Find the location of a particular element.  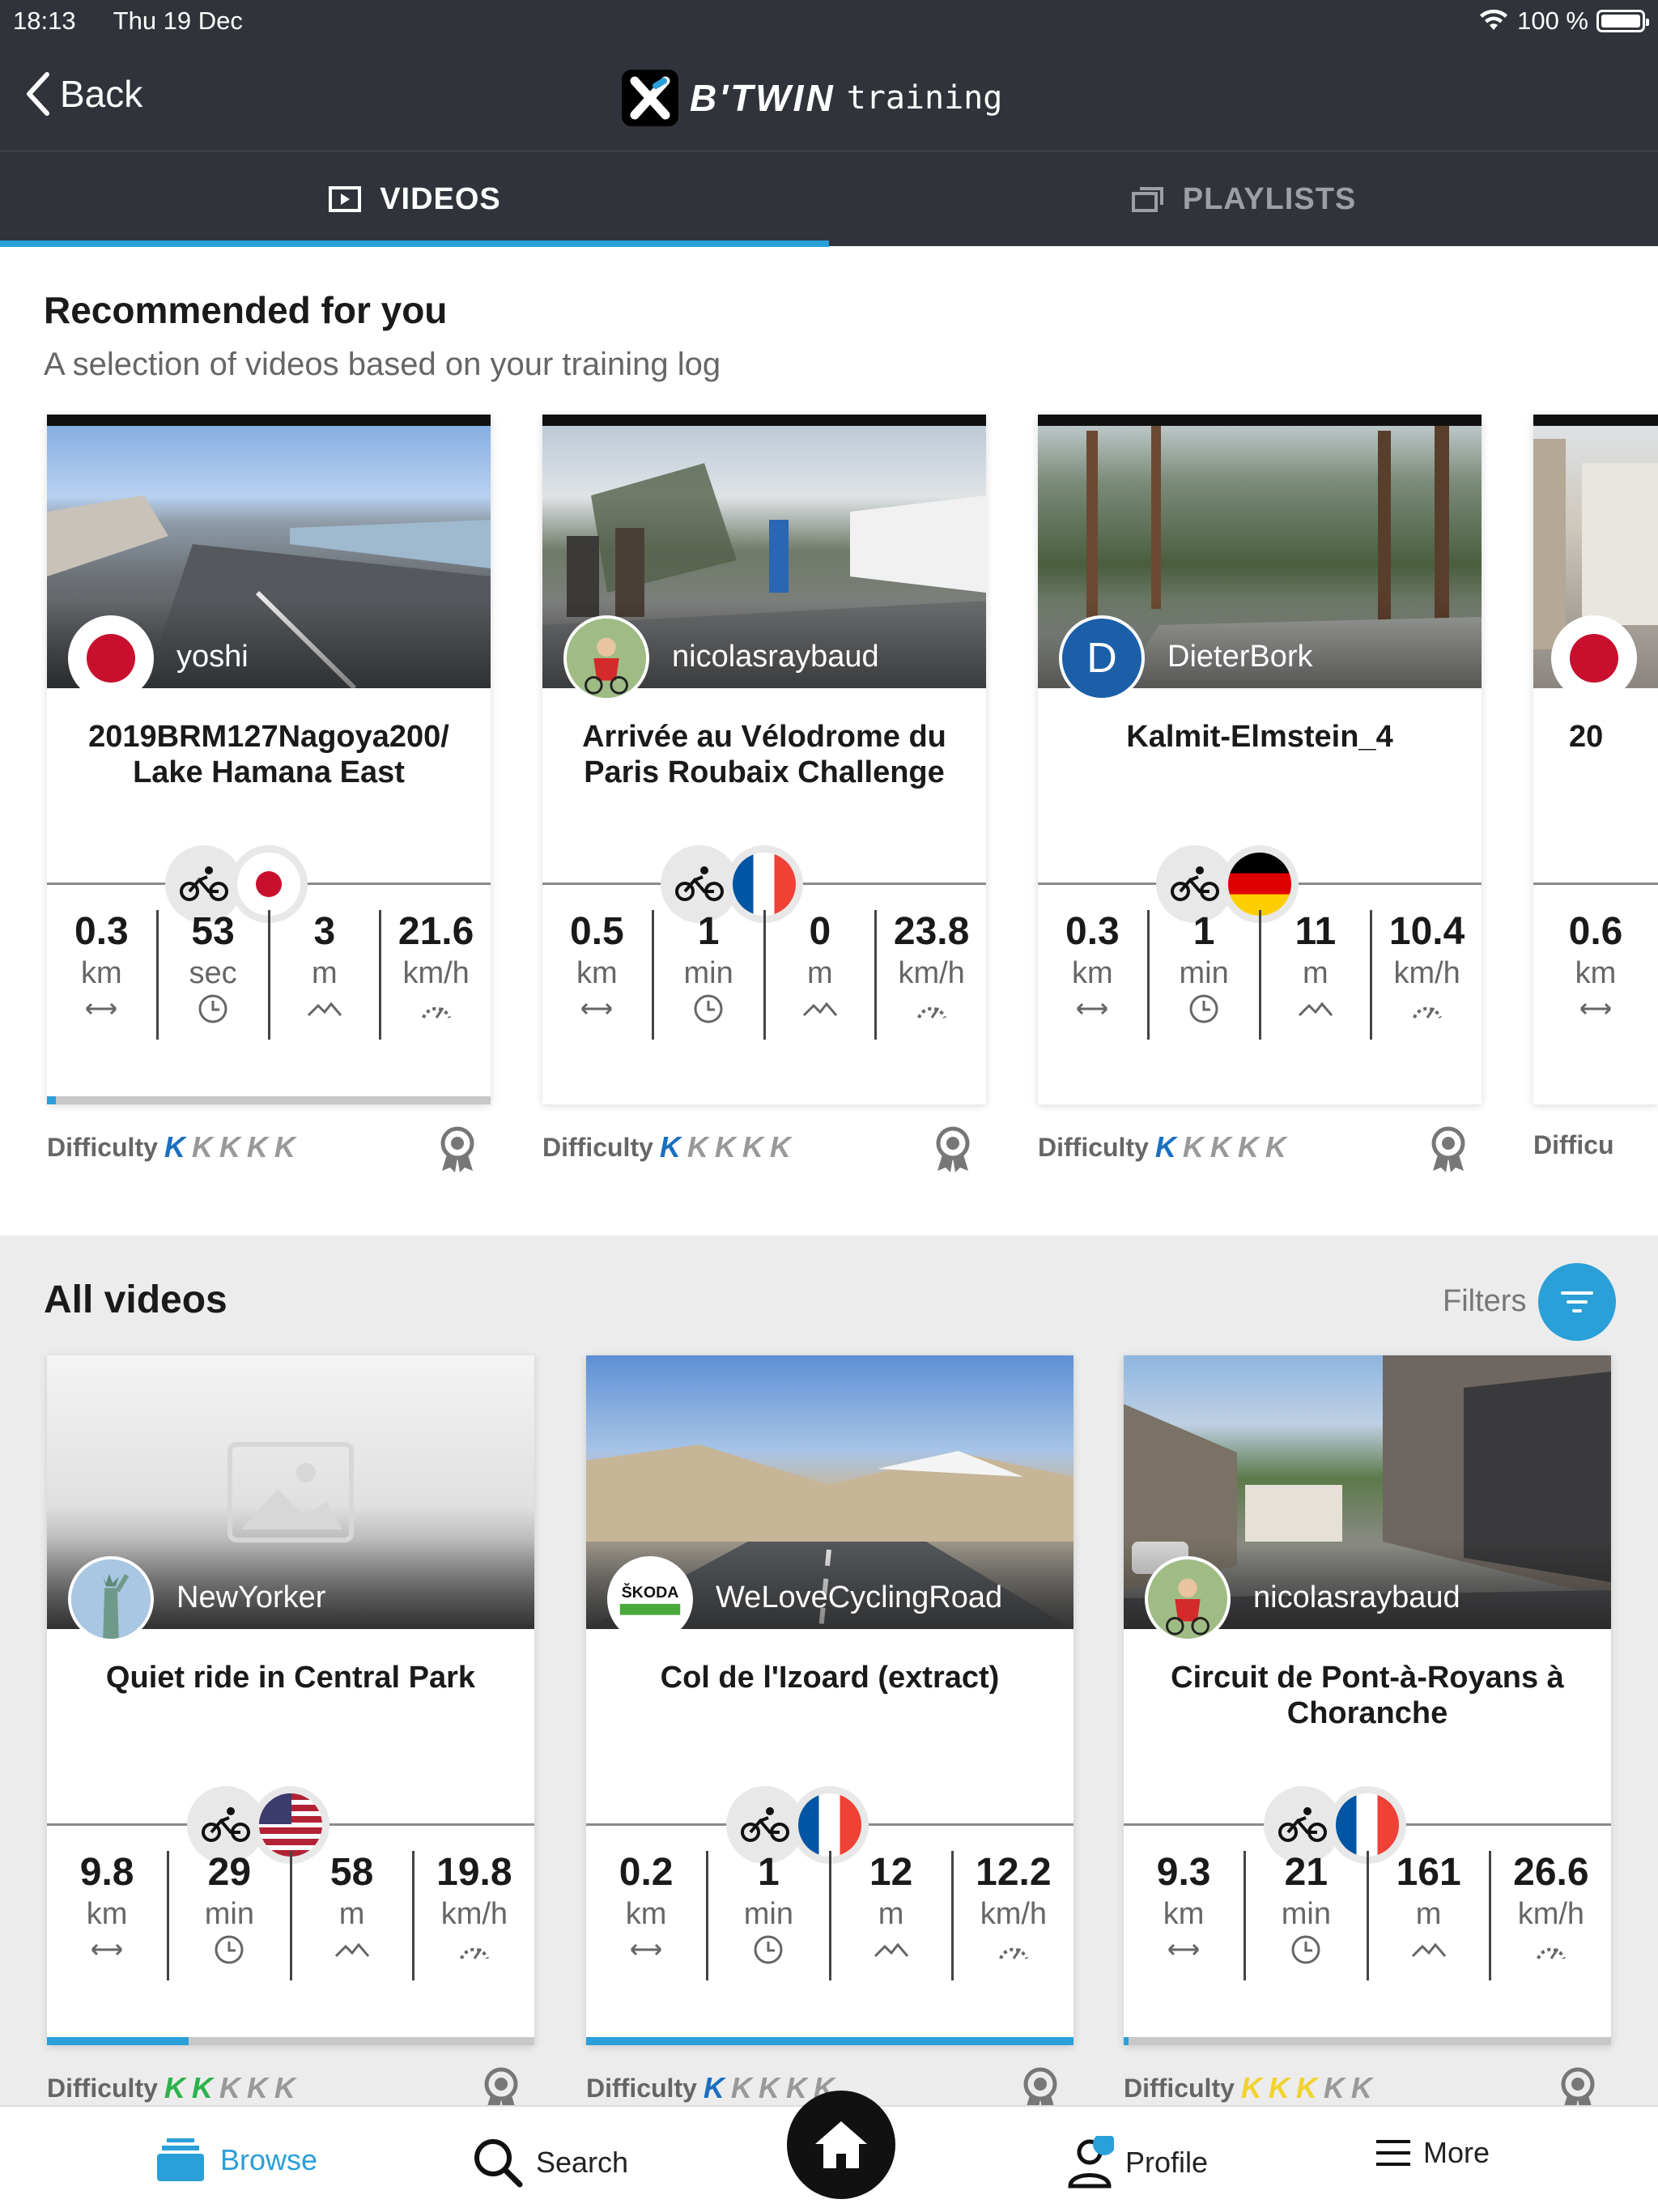

menu-icon is located at coordinates (1393, 2153).